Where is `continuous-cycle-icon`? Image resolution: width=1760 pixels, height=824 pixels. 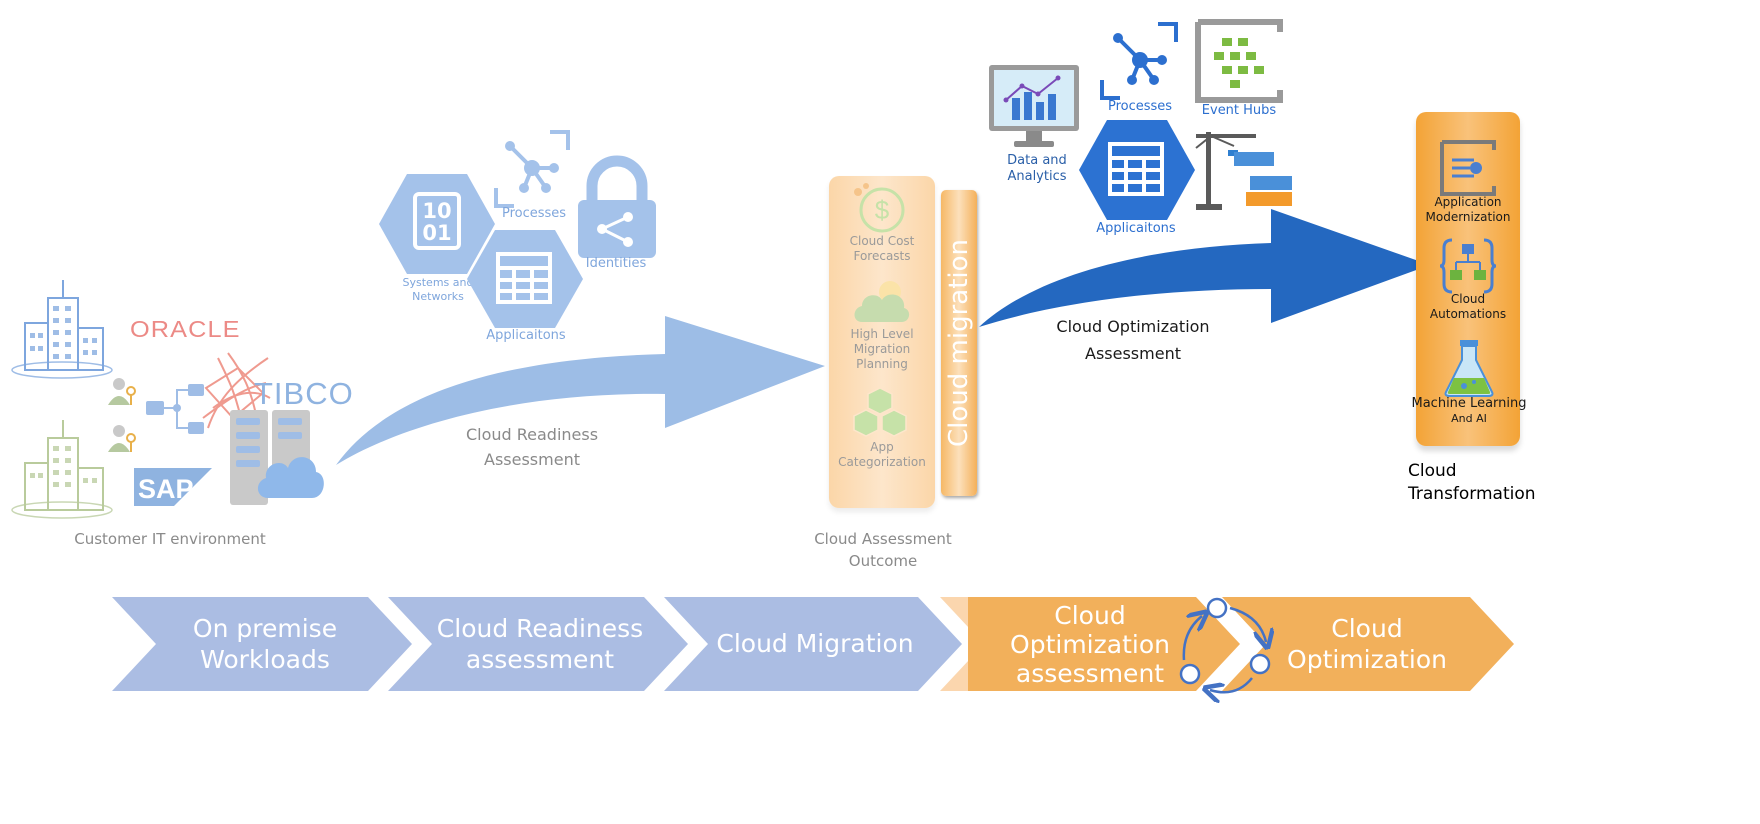 continuous-cycle-icon is located at coordinates (1229, 650).